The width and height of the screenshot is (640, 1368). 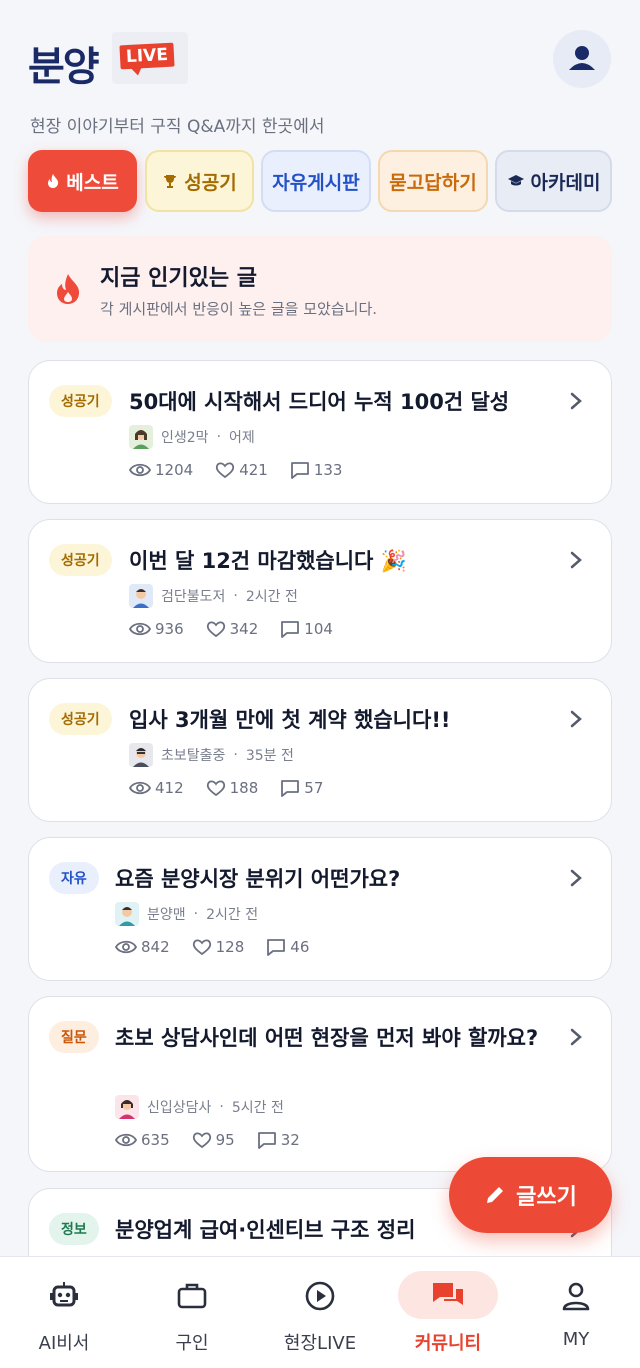 I want to click on post-stats: 412 188 57, so click(x=237, y=788).